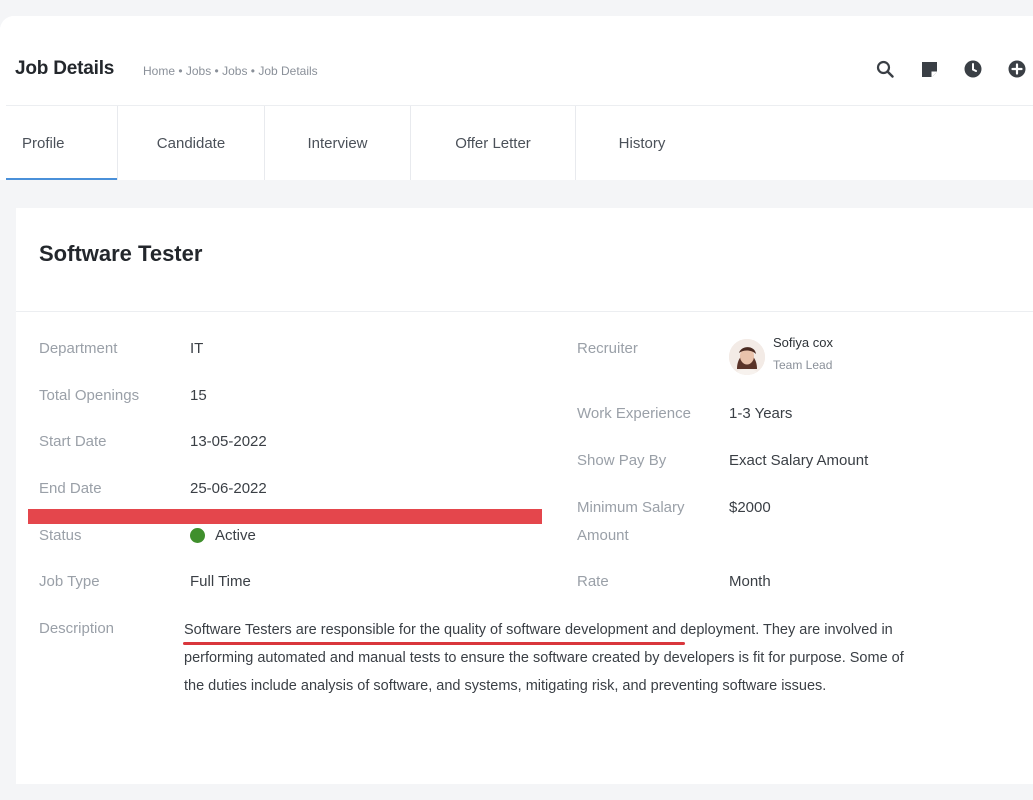 The width and height of the screenshot is (1033, 800). Describe the element at coordinates (285, 516) in the screenshot. I see `annotation-redline` at that location.